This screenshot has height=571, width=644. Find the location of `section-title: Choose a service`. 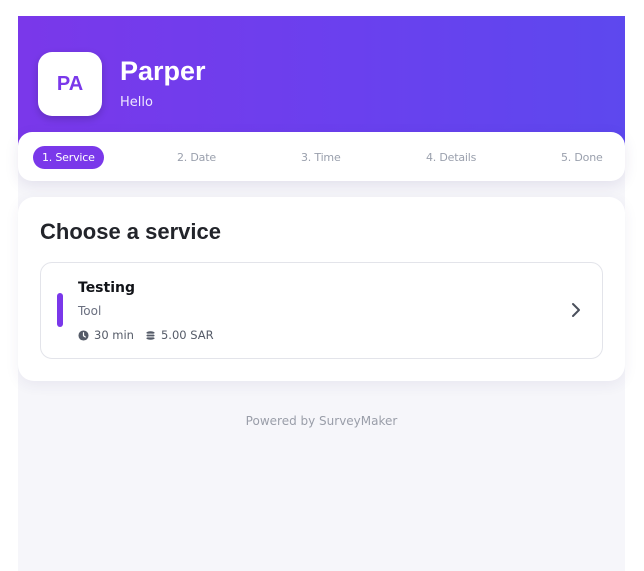

section-title: Choose a service is located at coordinates (130, 231).